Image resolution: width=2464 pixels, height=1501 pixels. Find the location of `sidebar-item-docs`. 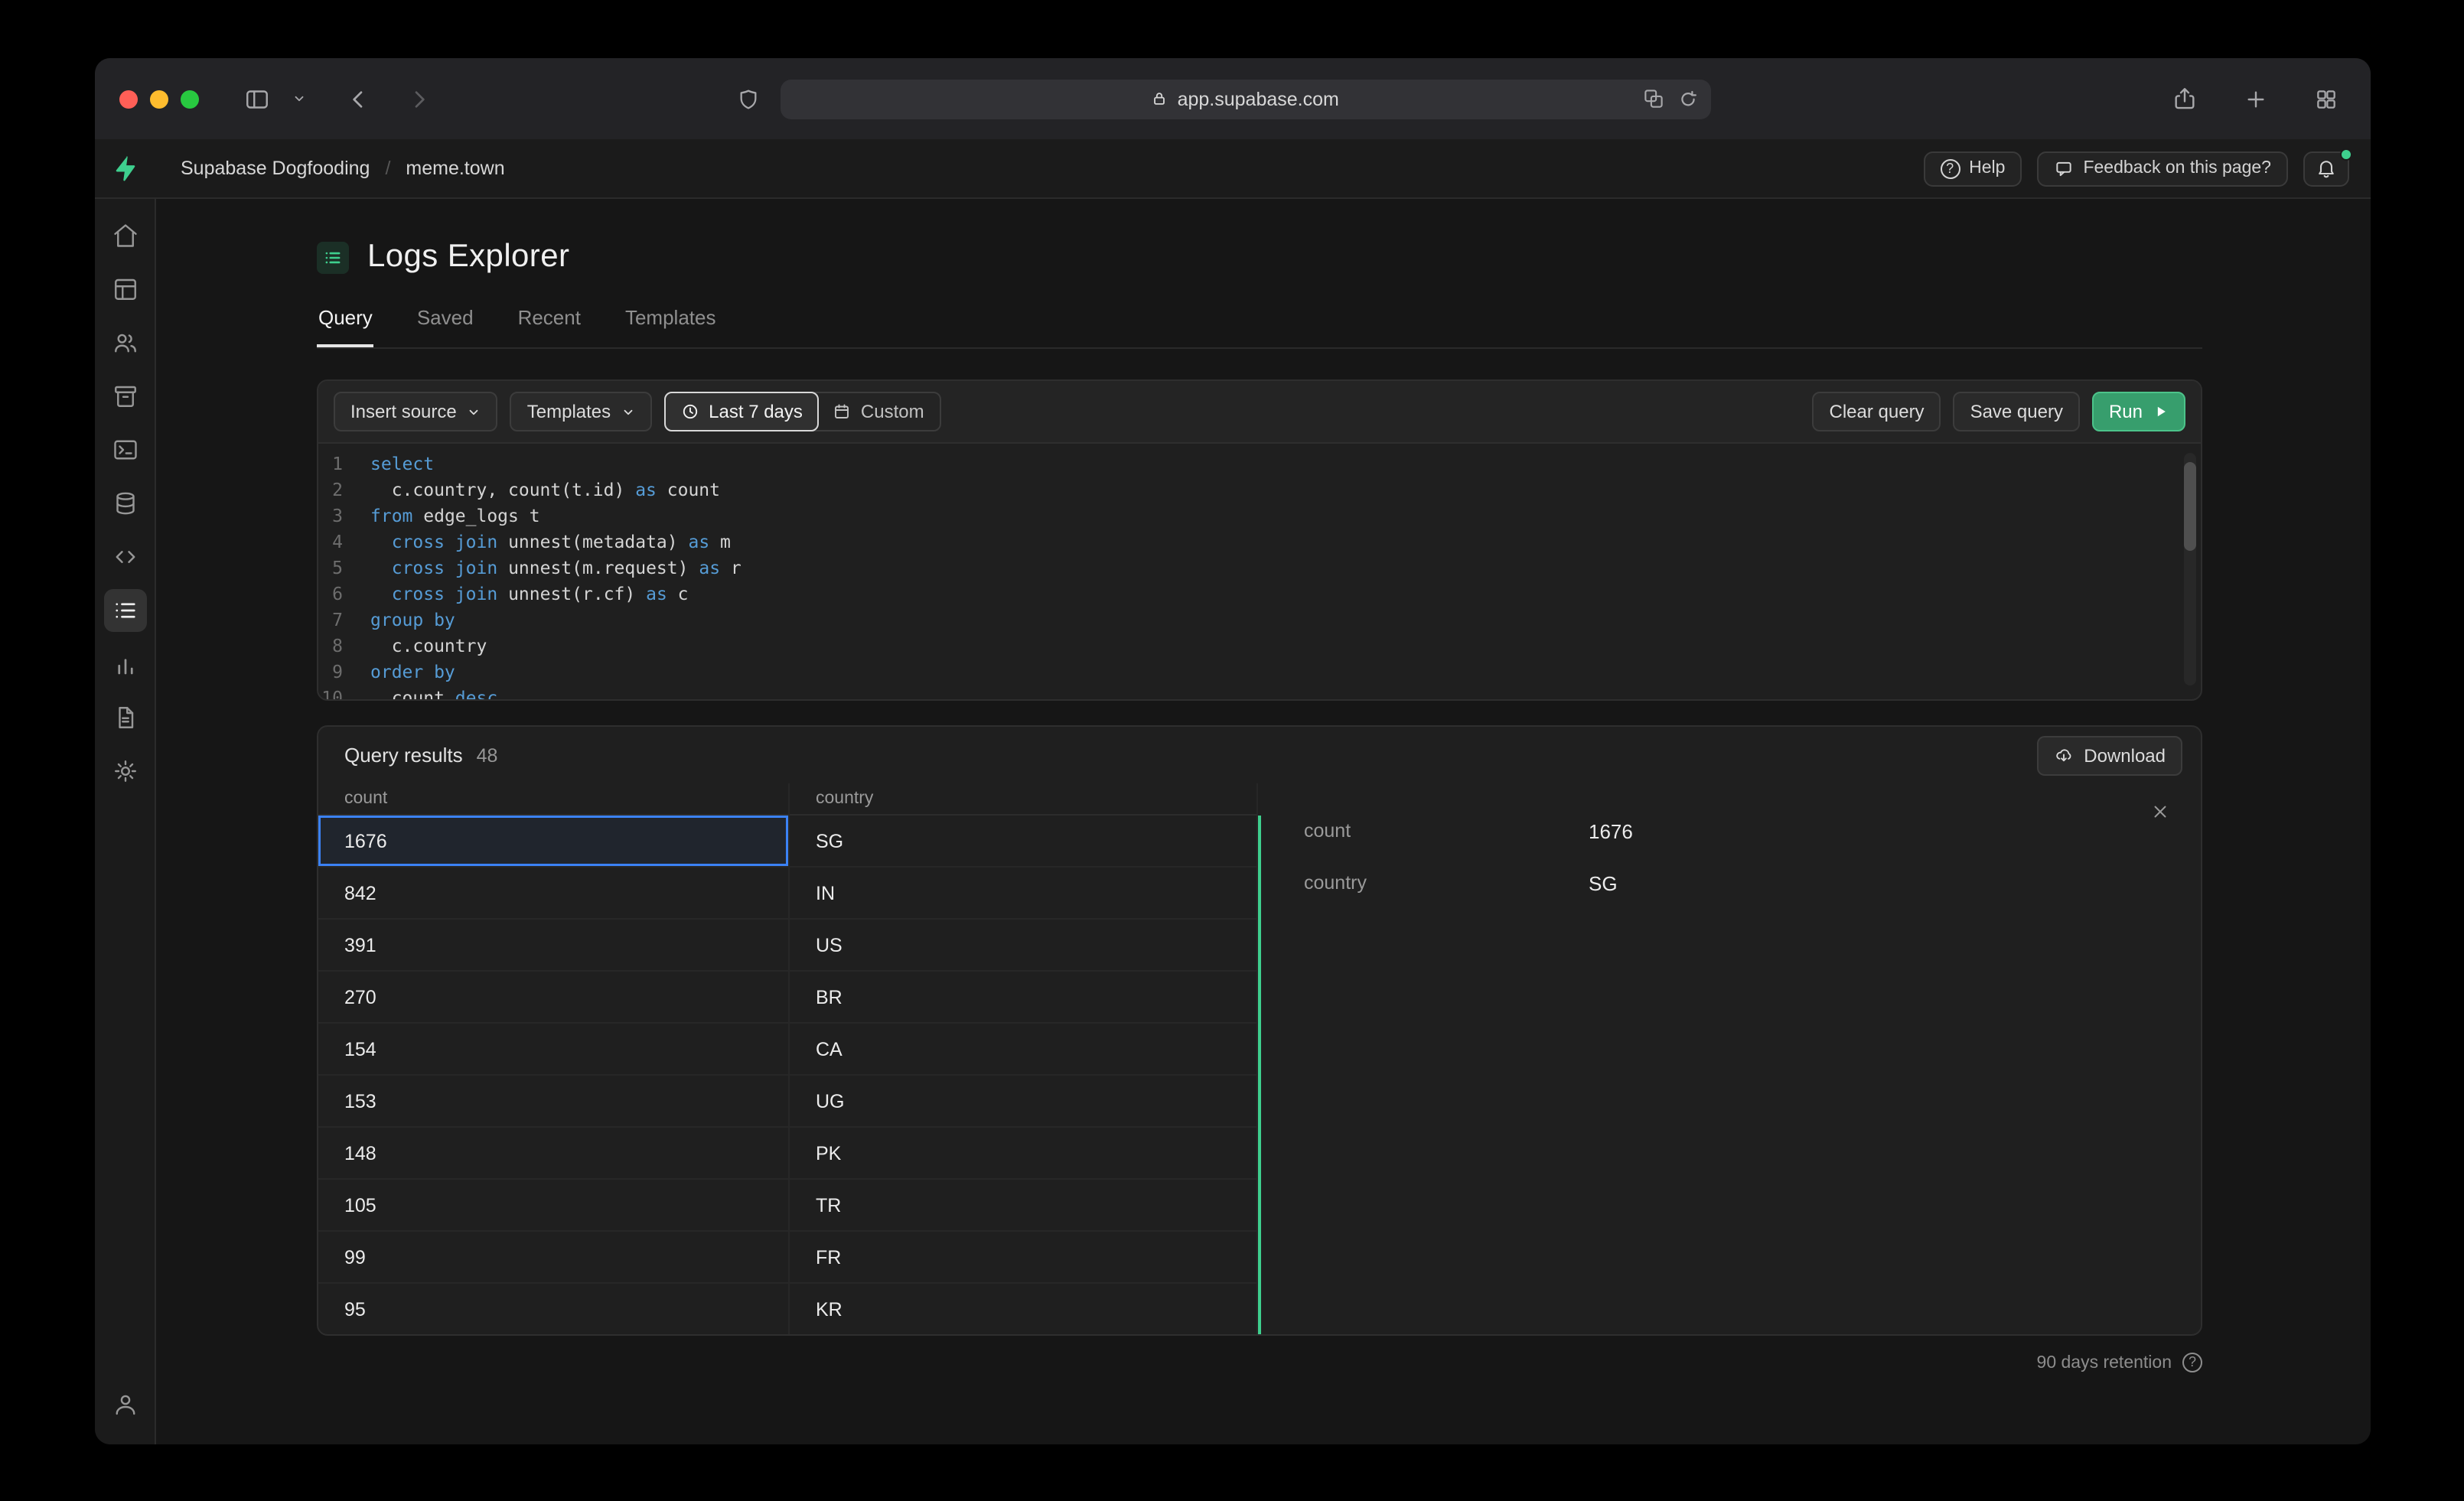

sidebar-item-docs is located at coordinates (125, 718).